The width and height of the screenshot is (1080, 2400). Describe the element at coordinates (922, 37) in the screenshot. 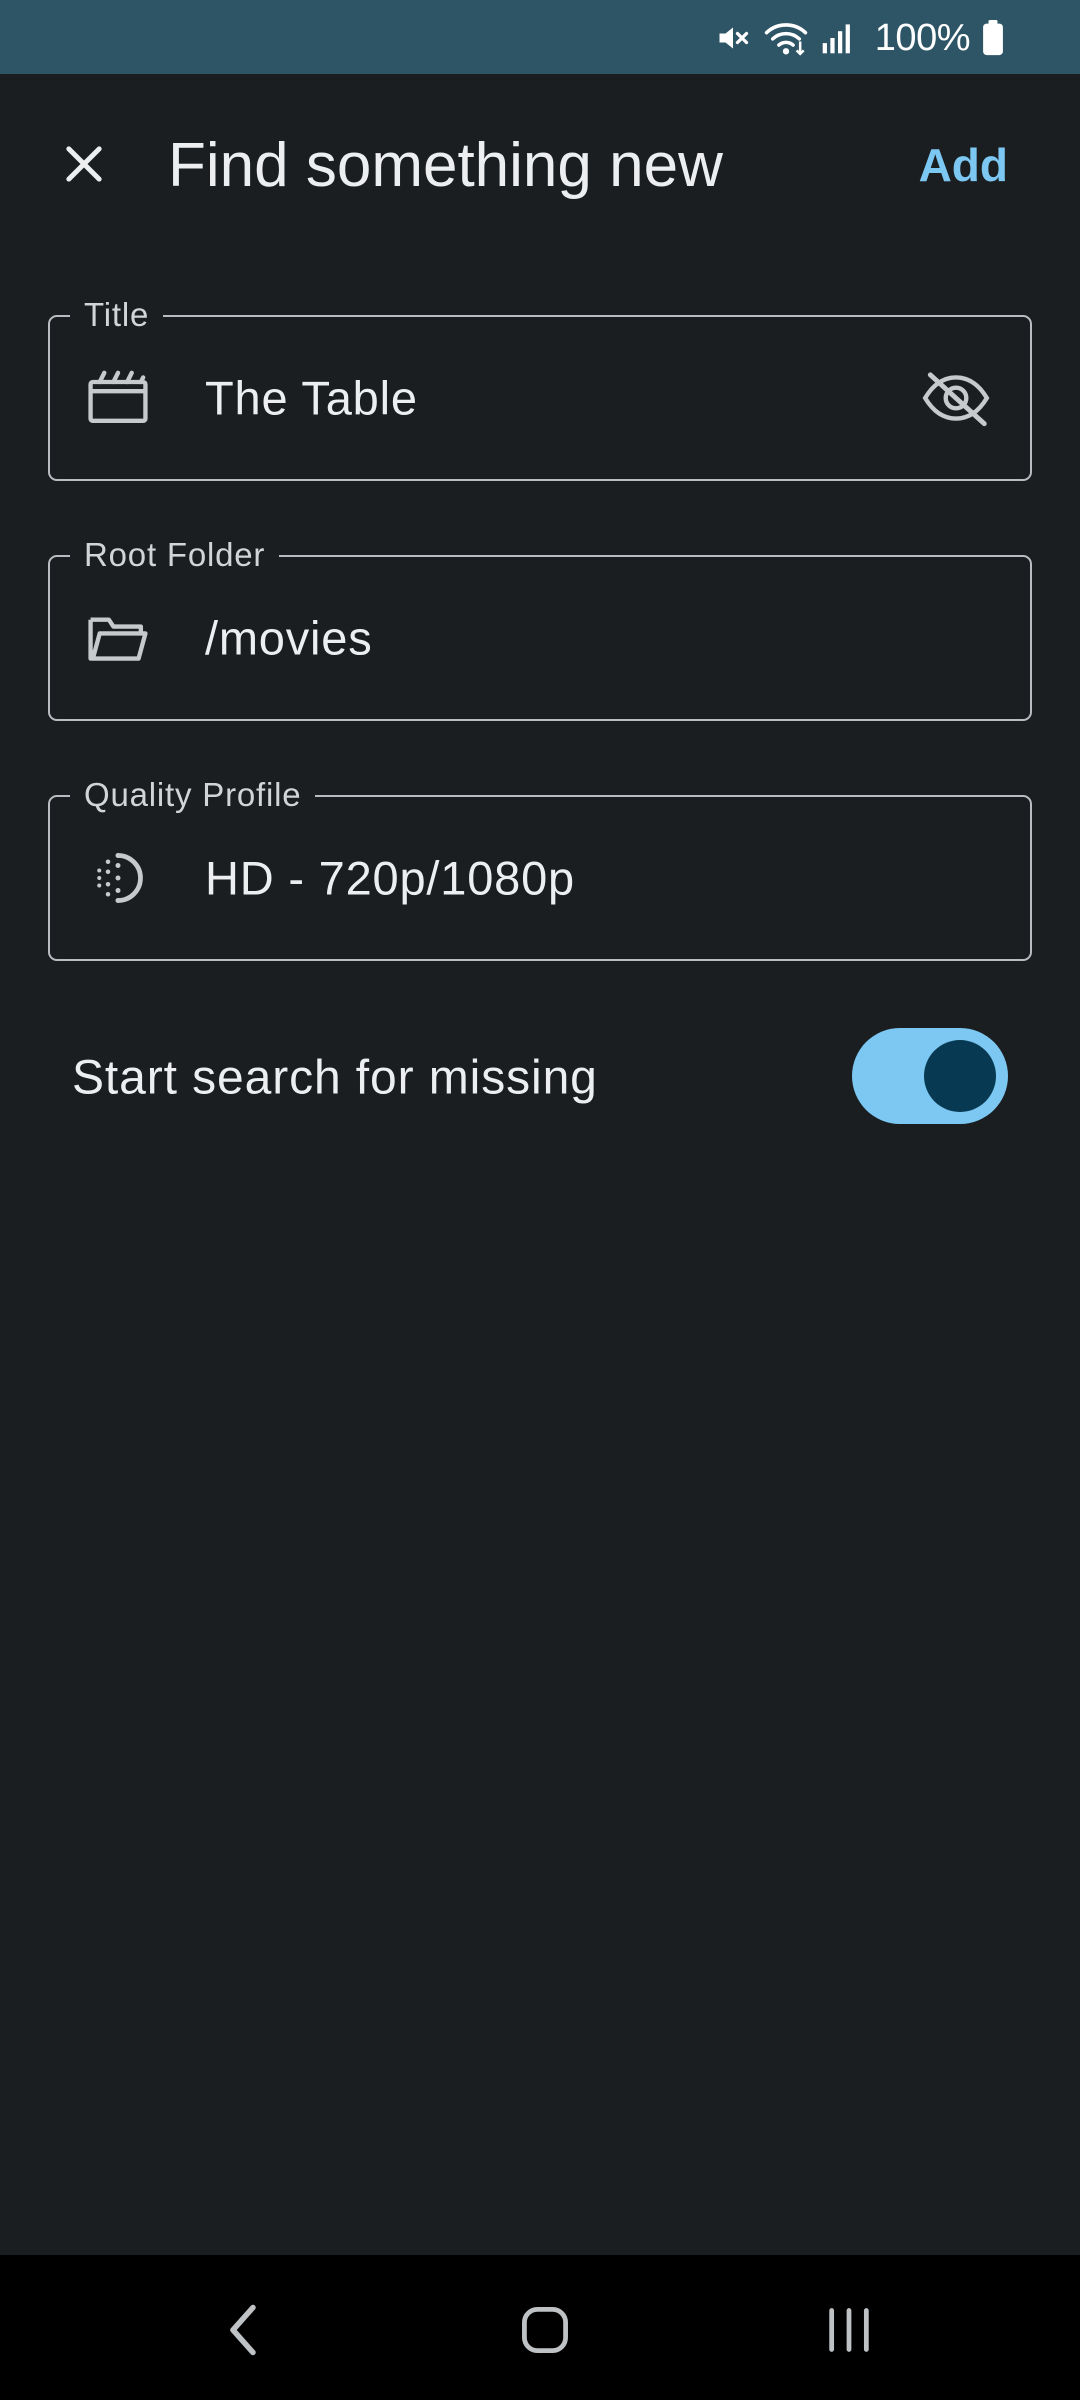

I see `battery-percentage: 100%` at that location.